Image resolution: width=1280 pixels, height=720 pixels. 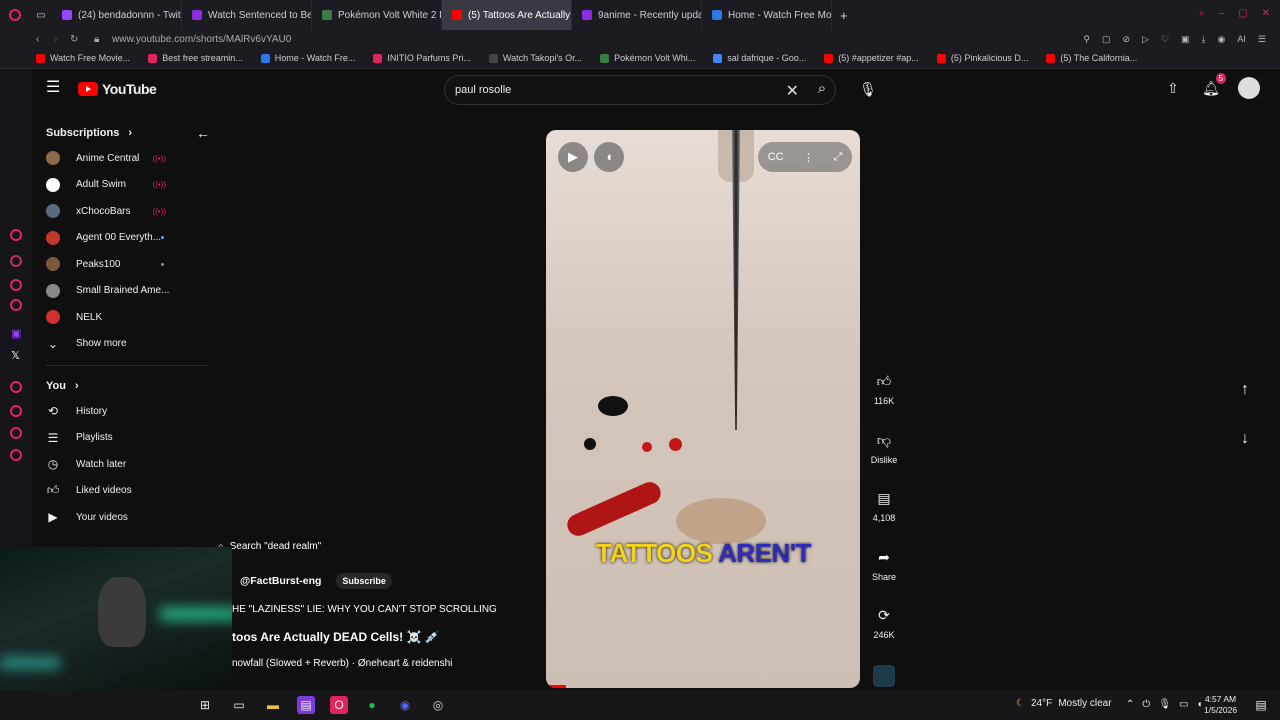 I want to click on search-icon: ⌕, so click(x=822, y=90).